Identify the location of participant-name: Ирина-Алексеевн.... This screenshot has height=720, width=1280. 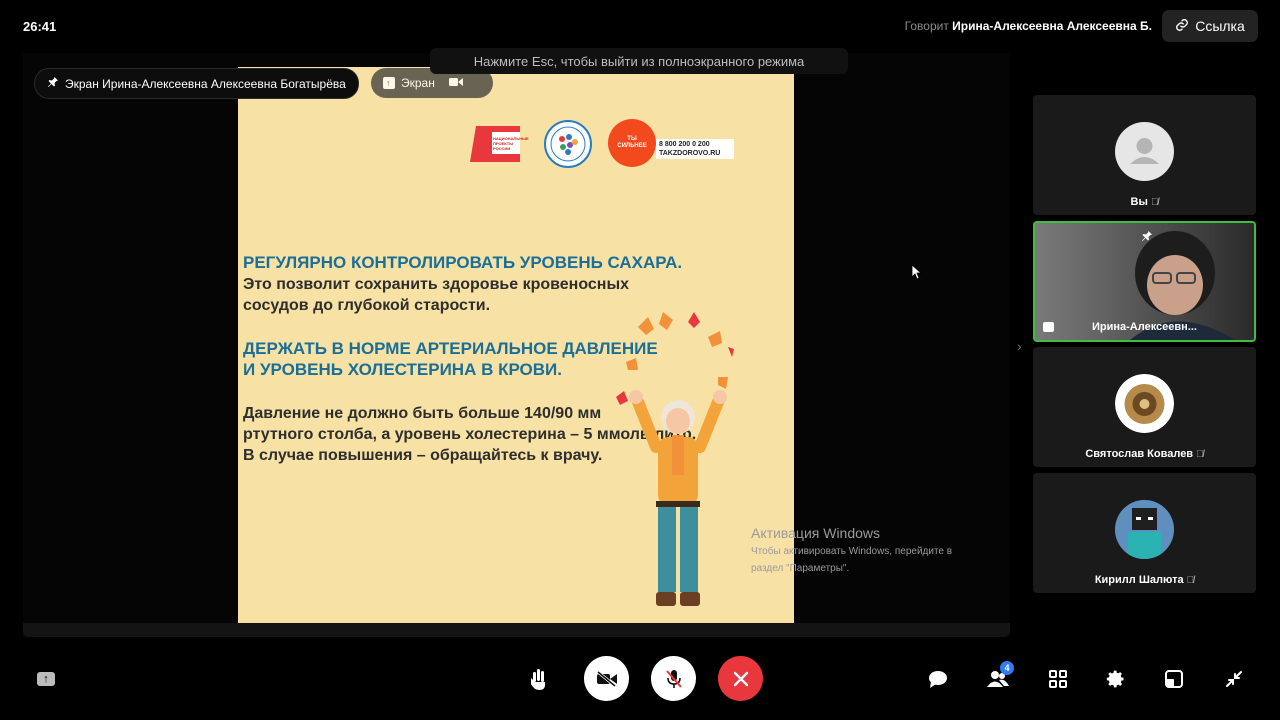
(1144, 327).